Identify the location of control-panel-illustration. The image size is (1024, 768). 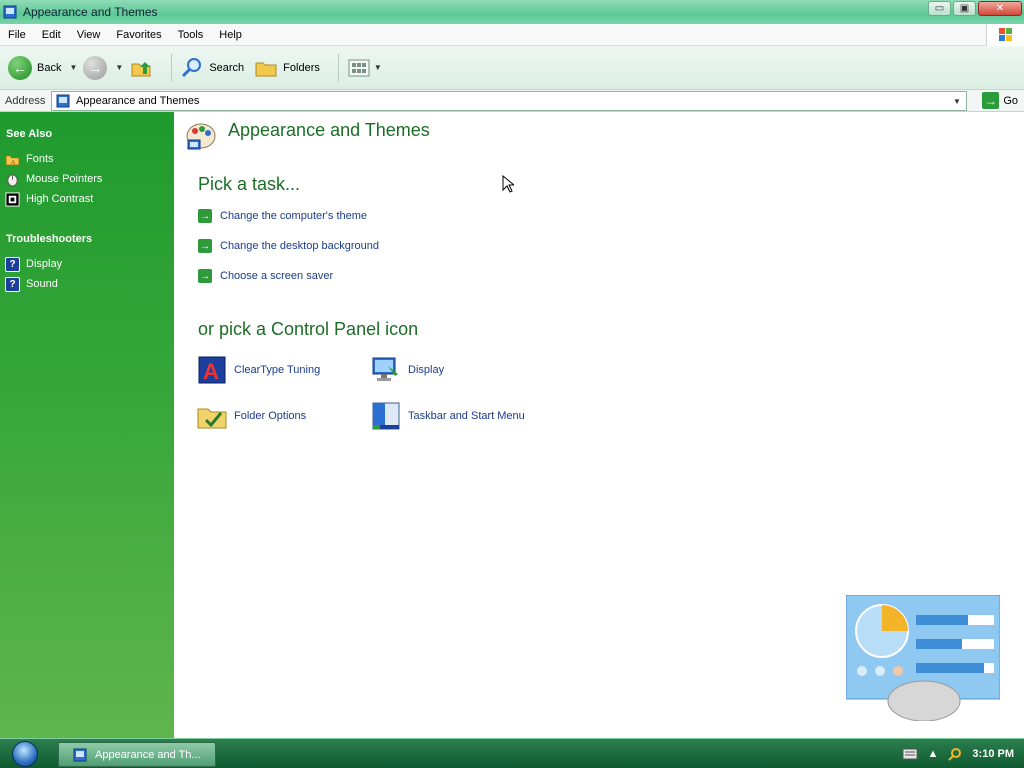
(923, 658).